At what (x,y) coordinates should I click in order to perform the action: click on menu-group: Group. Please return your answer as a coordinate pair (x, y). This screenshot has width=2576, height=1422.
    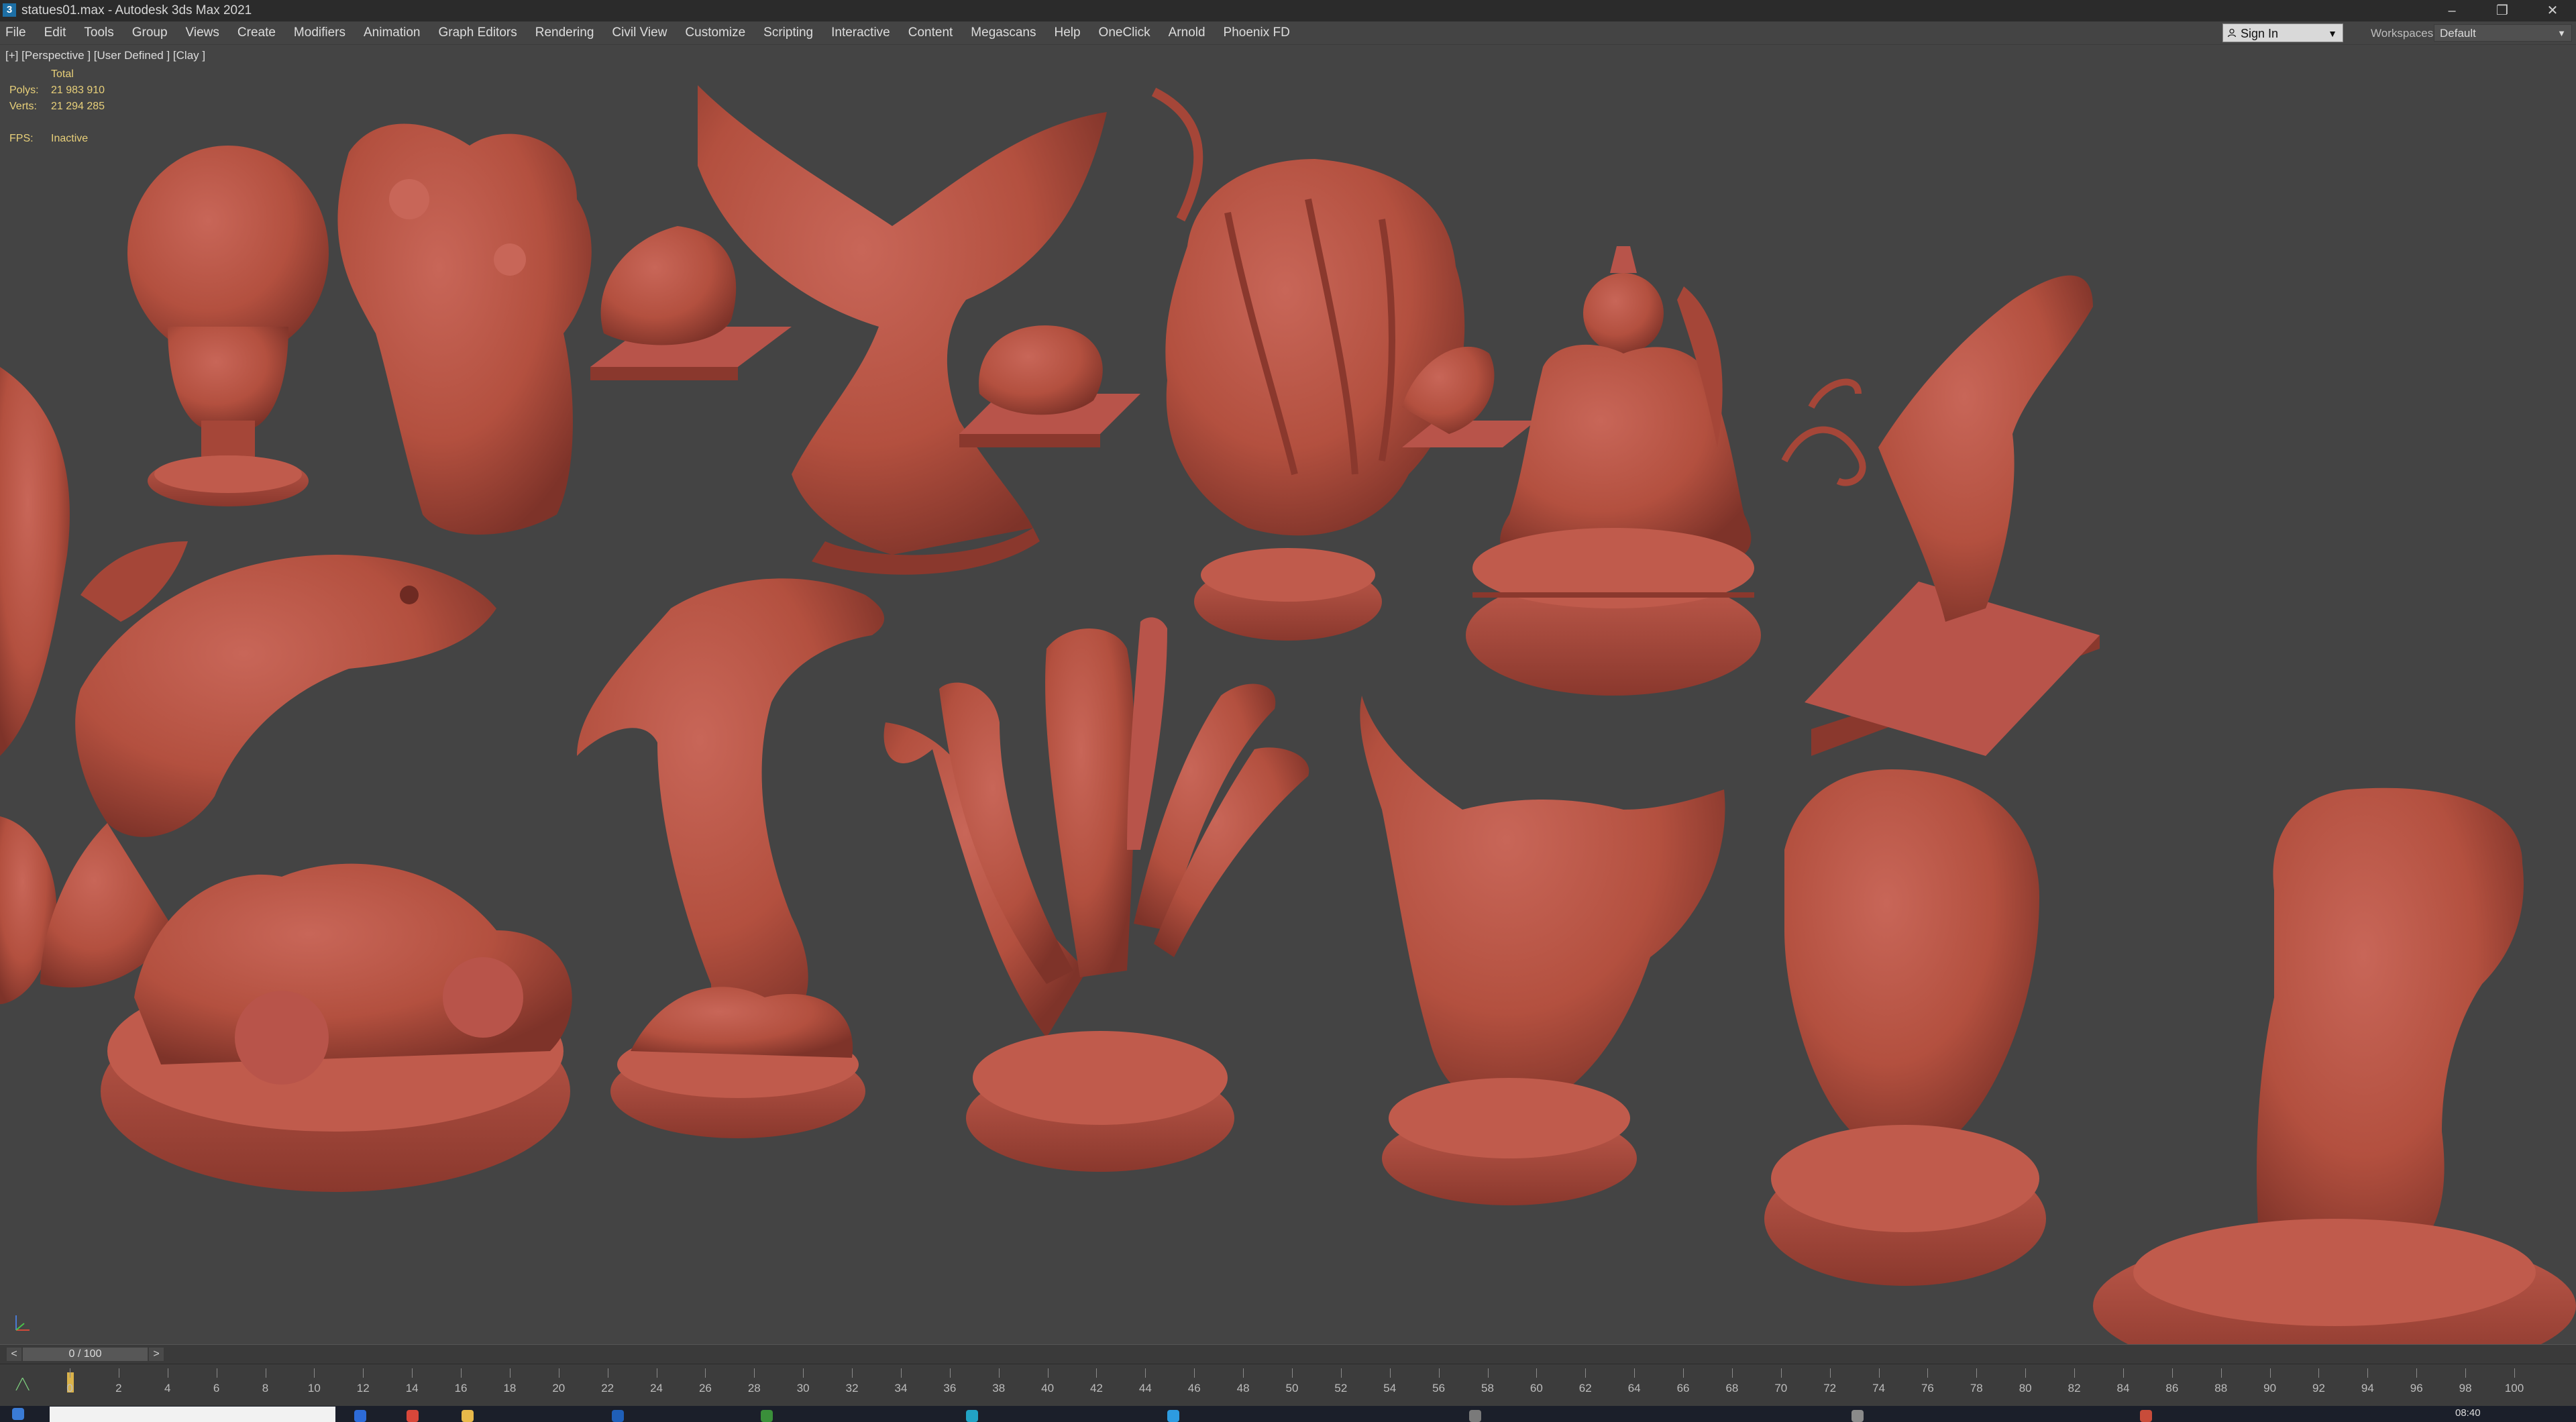
    Looking at the image, I should click on (150, 32).